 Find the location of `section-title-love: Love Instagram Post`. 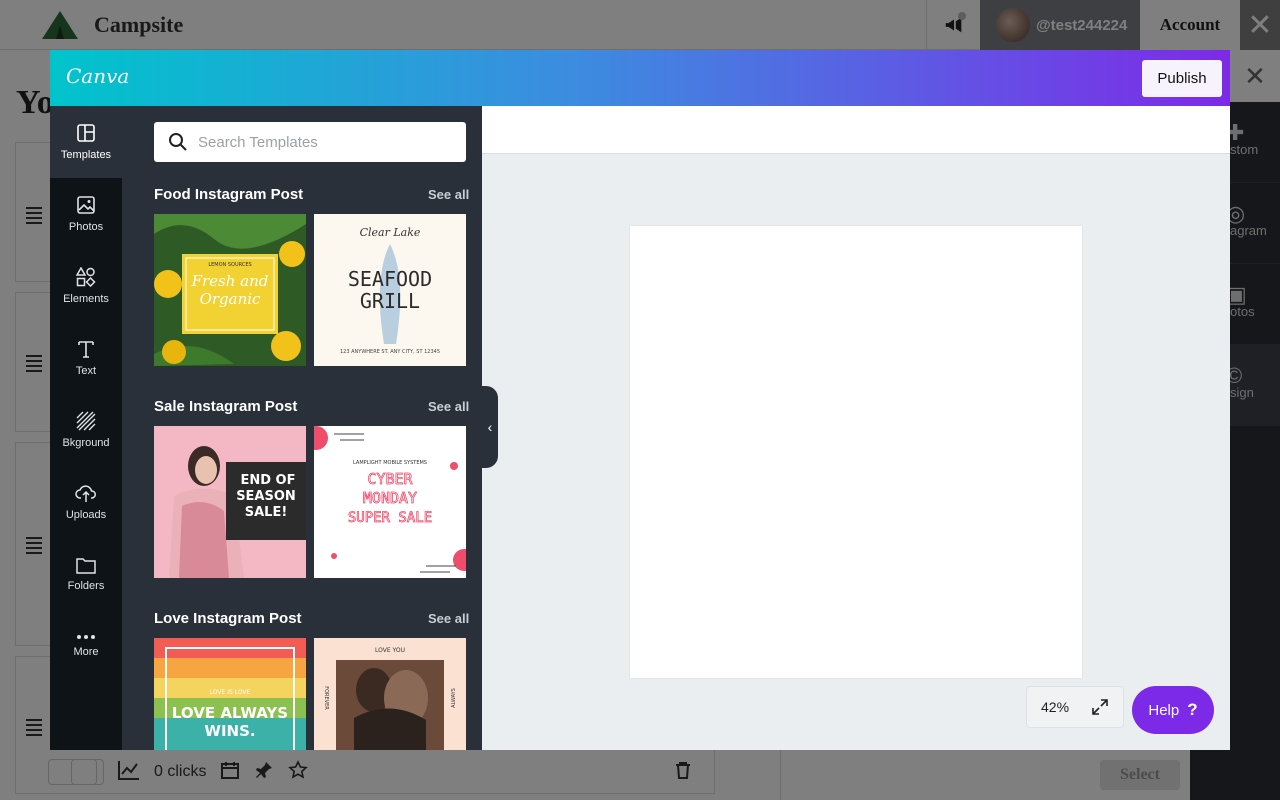

section-title-love: Love Instagram Post is located at coordinates (228, 618).